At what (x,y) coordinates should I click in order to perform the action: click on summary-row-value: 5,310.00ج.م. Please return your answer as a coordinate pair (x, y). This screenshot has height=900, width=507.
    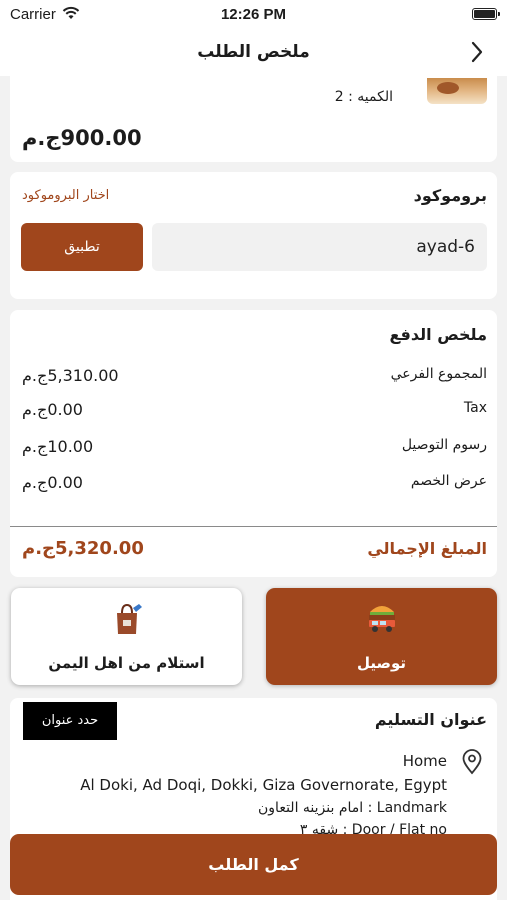
    Looking at the image, I should click on (70, 375).